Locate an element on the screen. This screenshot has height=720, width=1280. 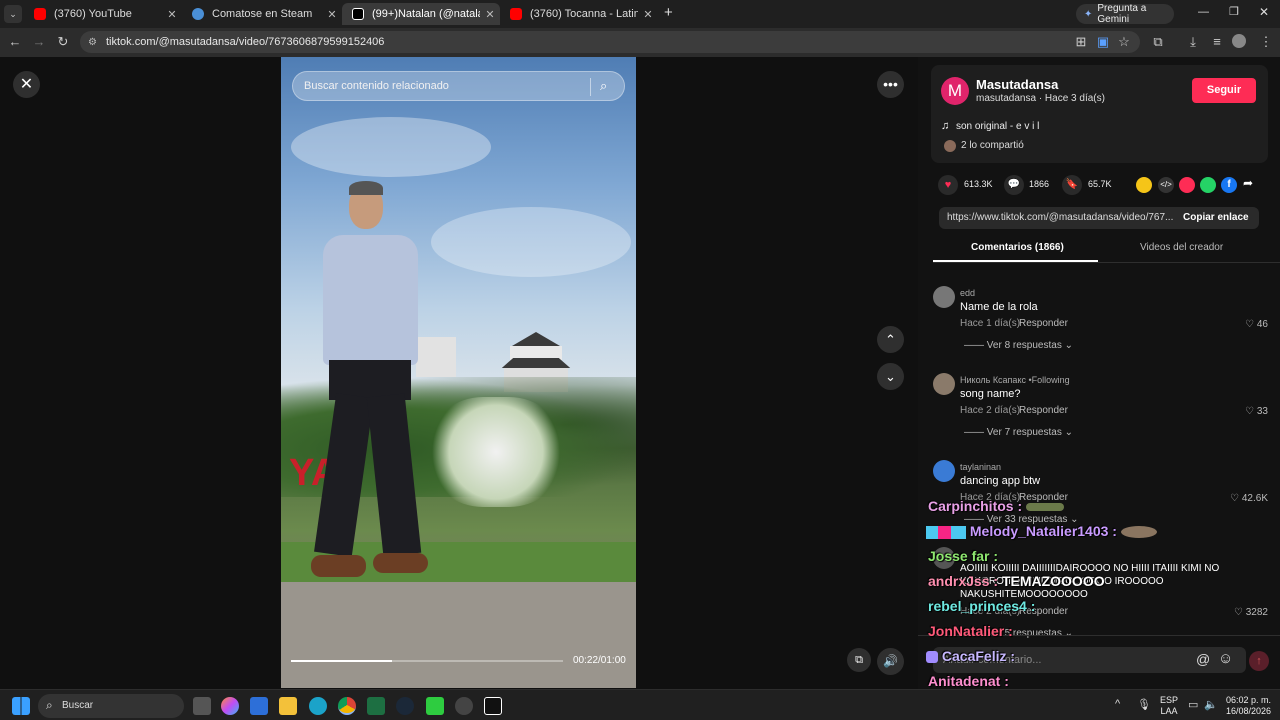
like-number: 46 is located at coordinates (1262, 324).